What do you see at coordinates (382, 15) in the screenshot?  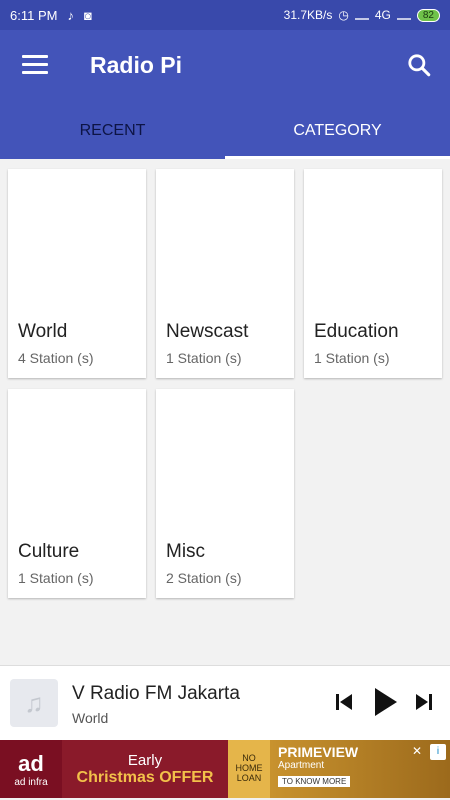 I see `network-type: 4G` at bounding box center [382, 15].